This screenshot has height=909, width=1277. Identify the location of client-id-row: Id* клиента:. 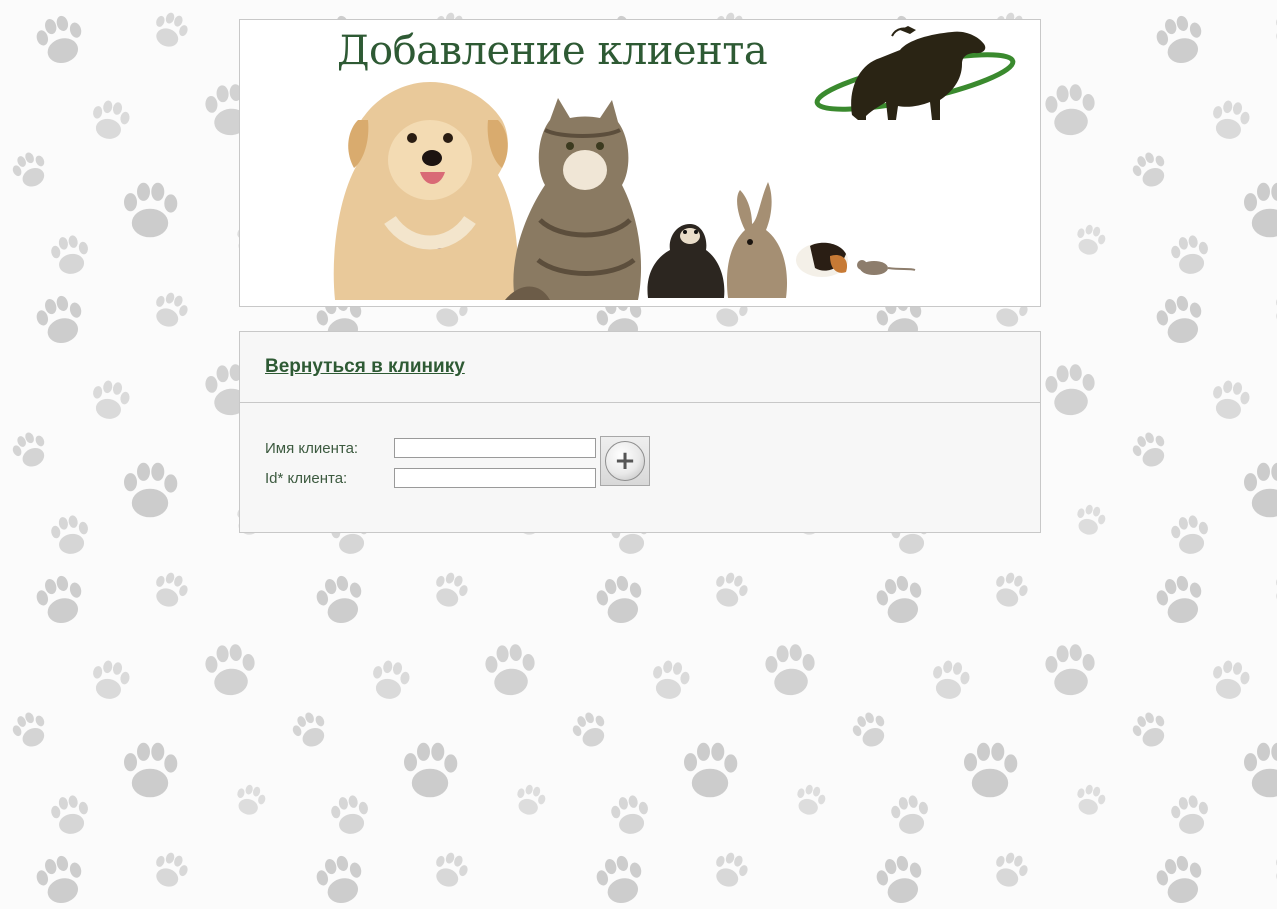
(430, 478).